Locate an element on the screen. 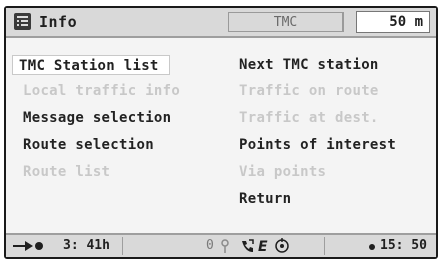 The image size is (442, 265). status-bar: 3: 41h 0 E 15: 50 is located at coordinates (221, 245).